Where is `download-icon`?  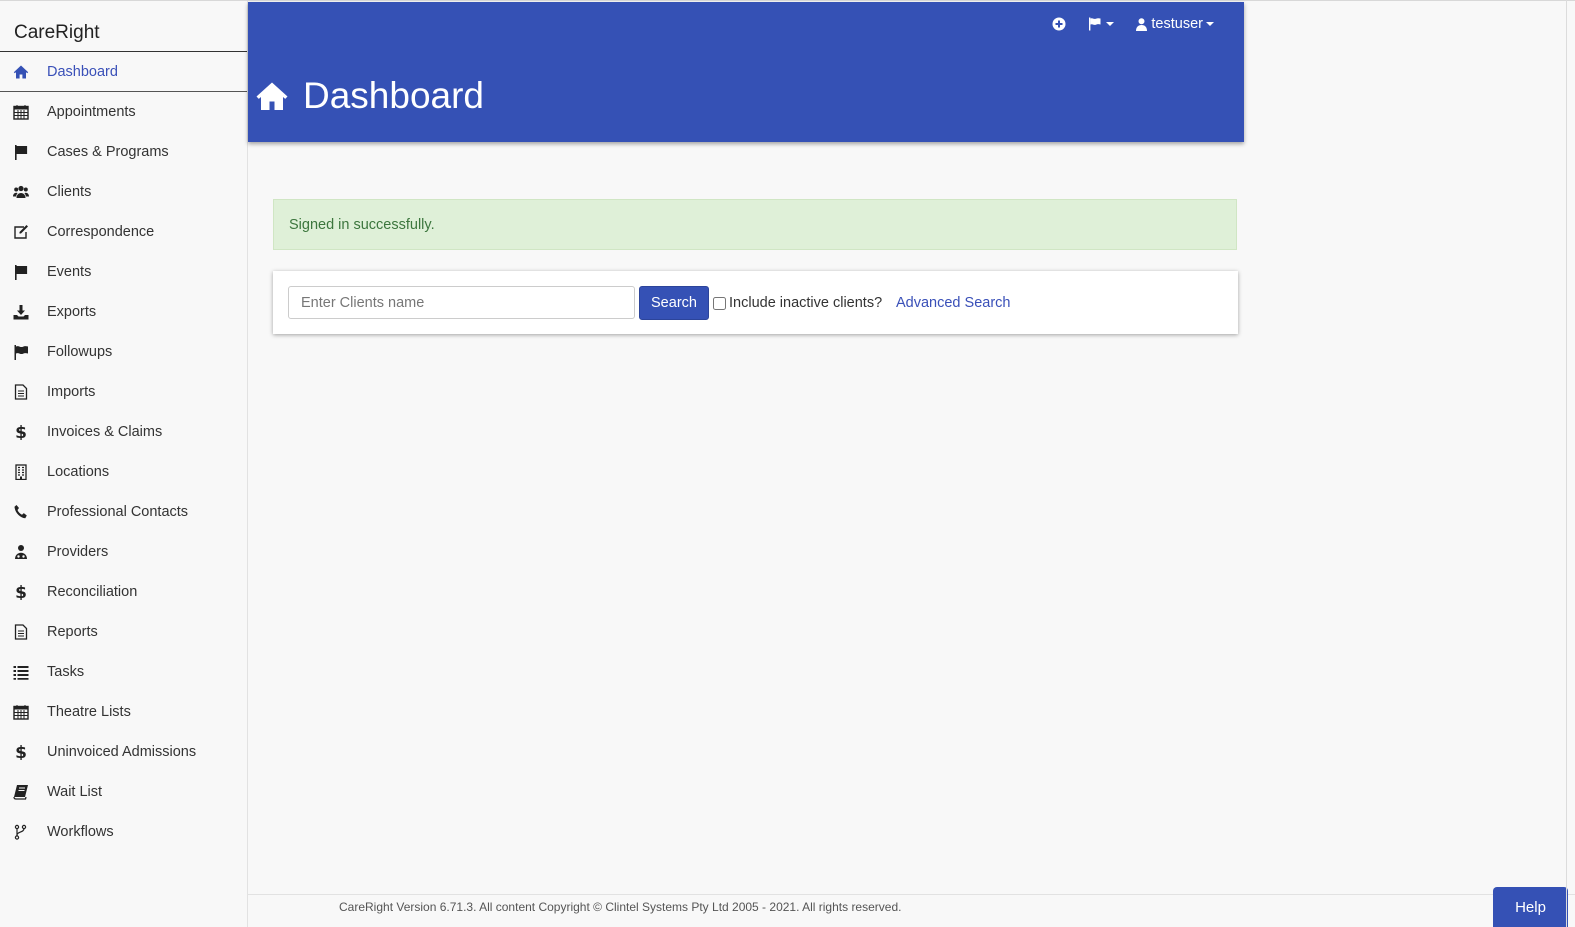 download-icon is located at coordinates (21, 312).